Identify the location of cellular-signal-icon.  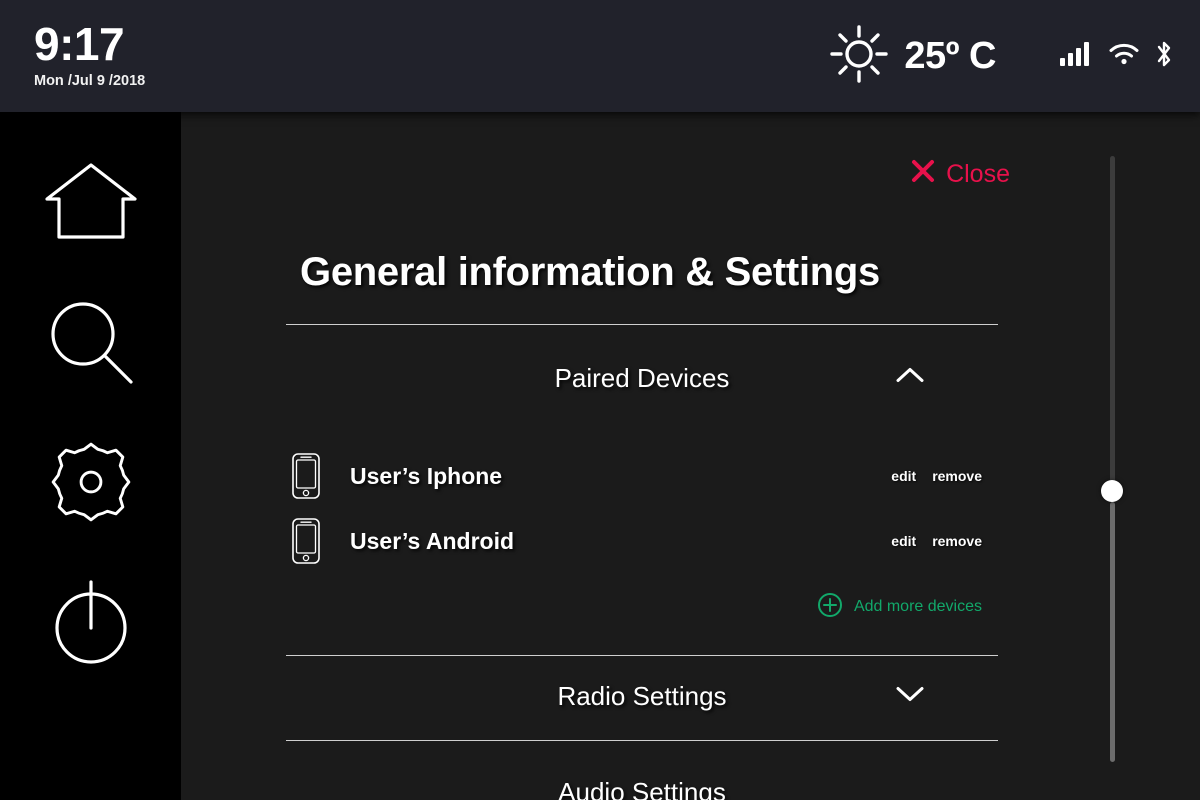
(1077, 56).